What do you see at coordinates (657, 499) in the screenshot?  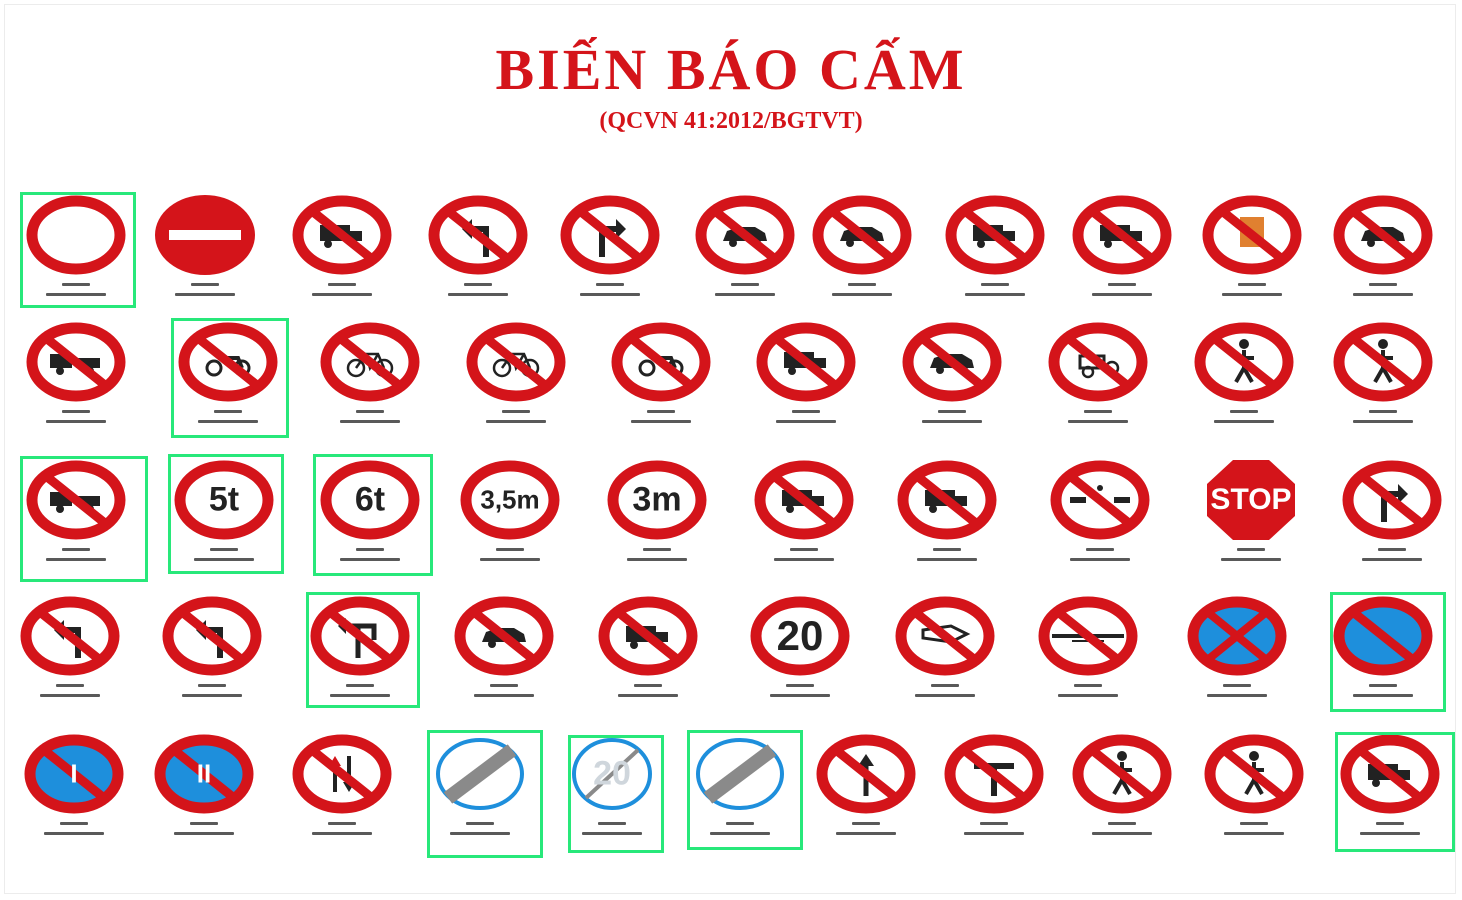 I see `sign-text: 3m` at bounding box center [657, 499].